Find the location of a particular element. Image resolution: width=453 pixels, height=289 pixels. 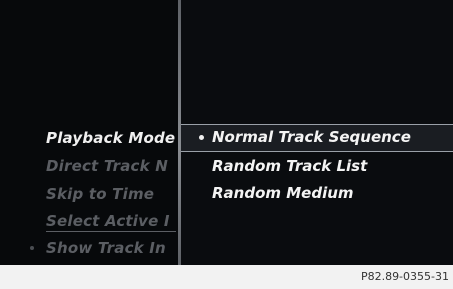

figure-reference-code: P82.89-0355-31 is located at coordinates (404, 276).